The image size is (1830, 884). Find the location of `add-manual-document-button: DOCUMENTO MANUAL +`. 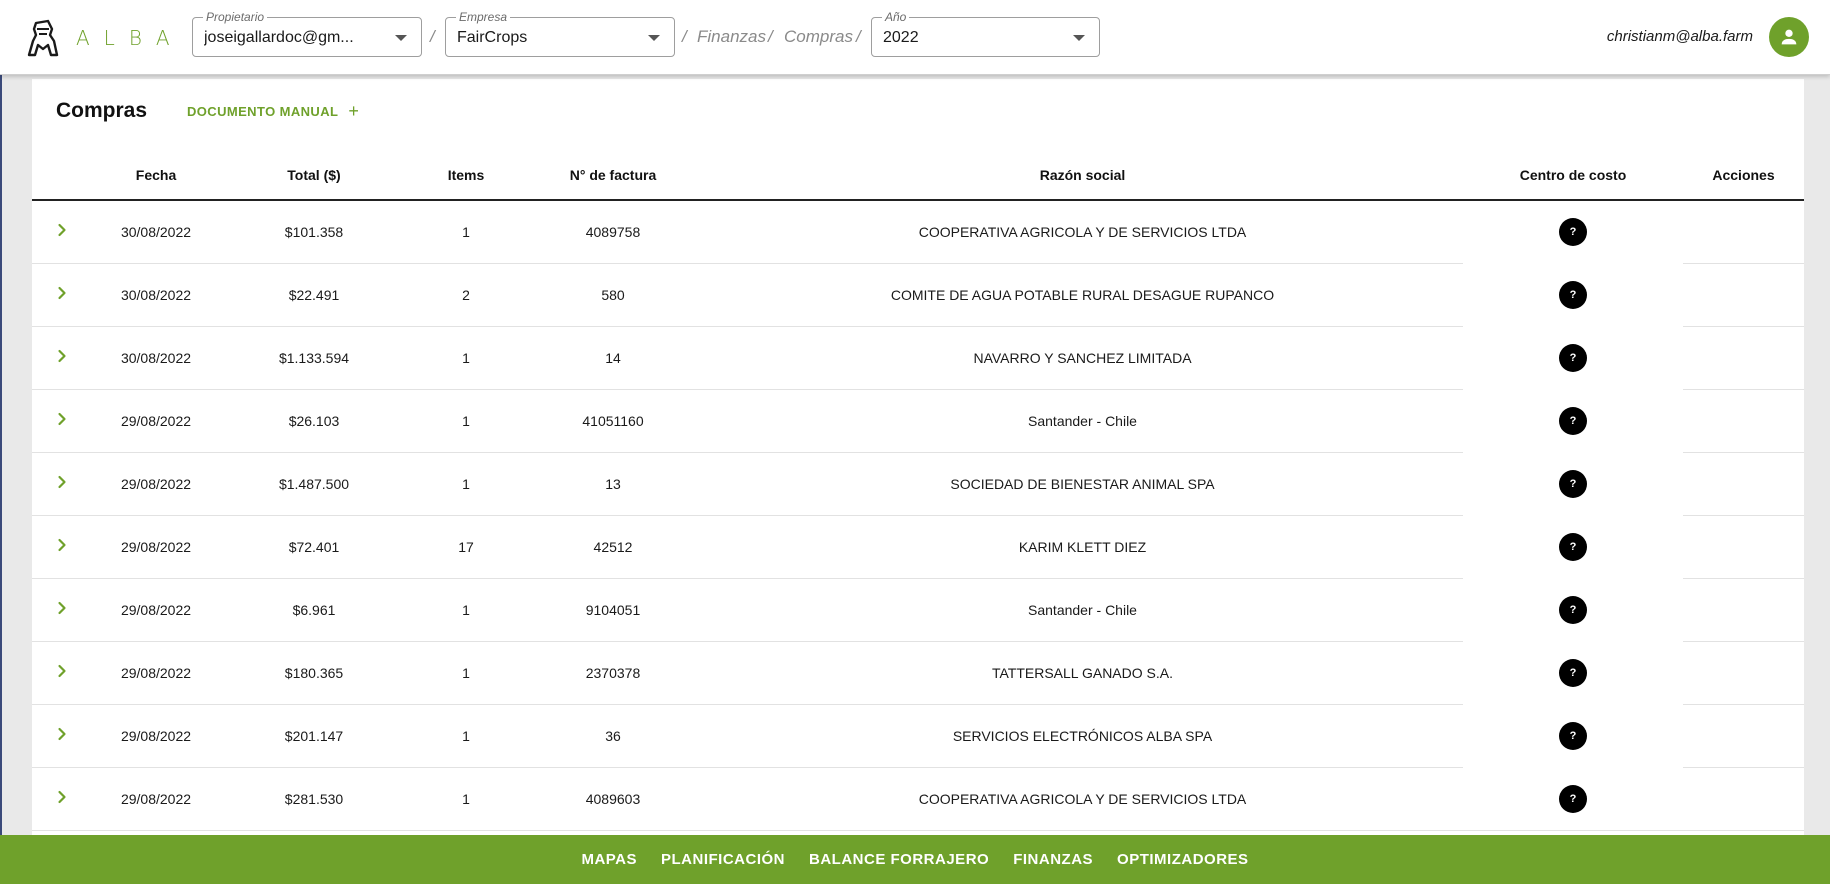

add-manual-document-button: DOCUMENTO MANUAL + is located at coordinates (273, 111).